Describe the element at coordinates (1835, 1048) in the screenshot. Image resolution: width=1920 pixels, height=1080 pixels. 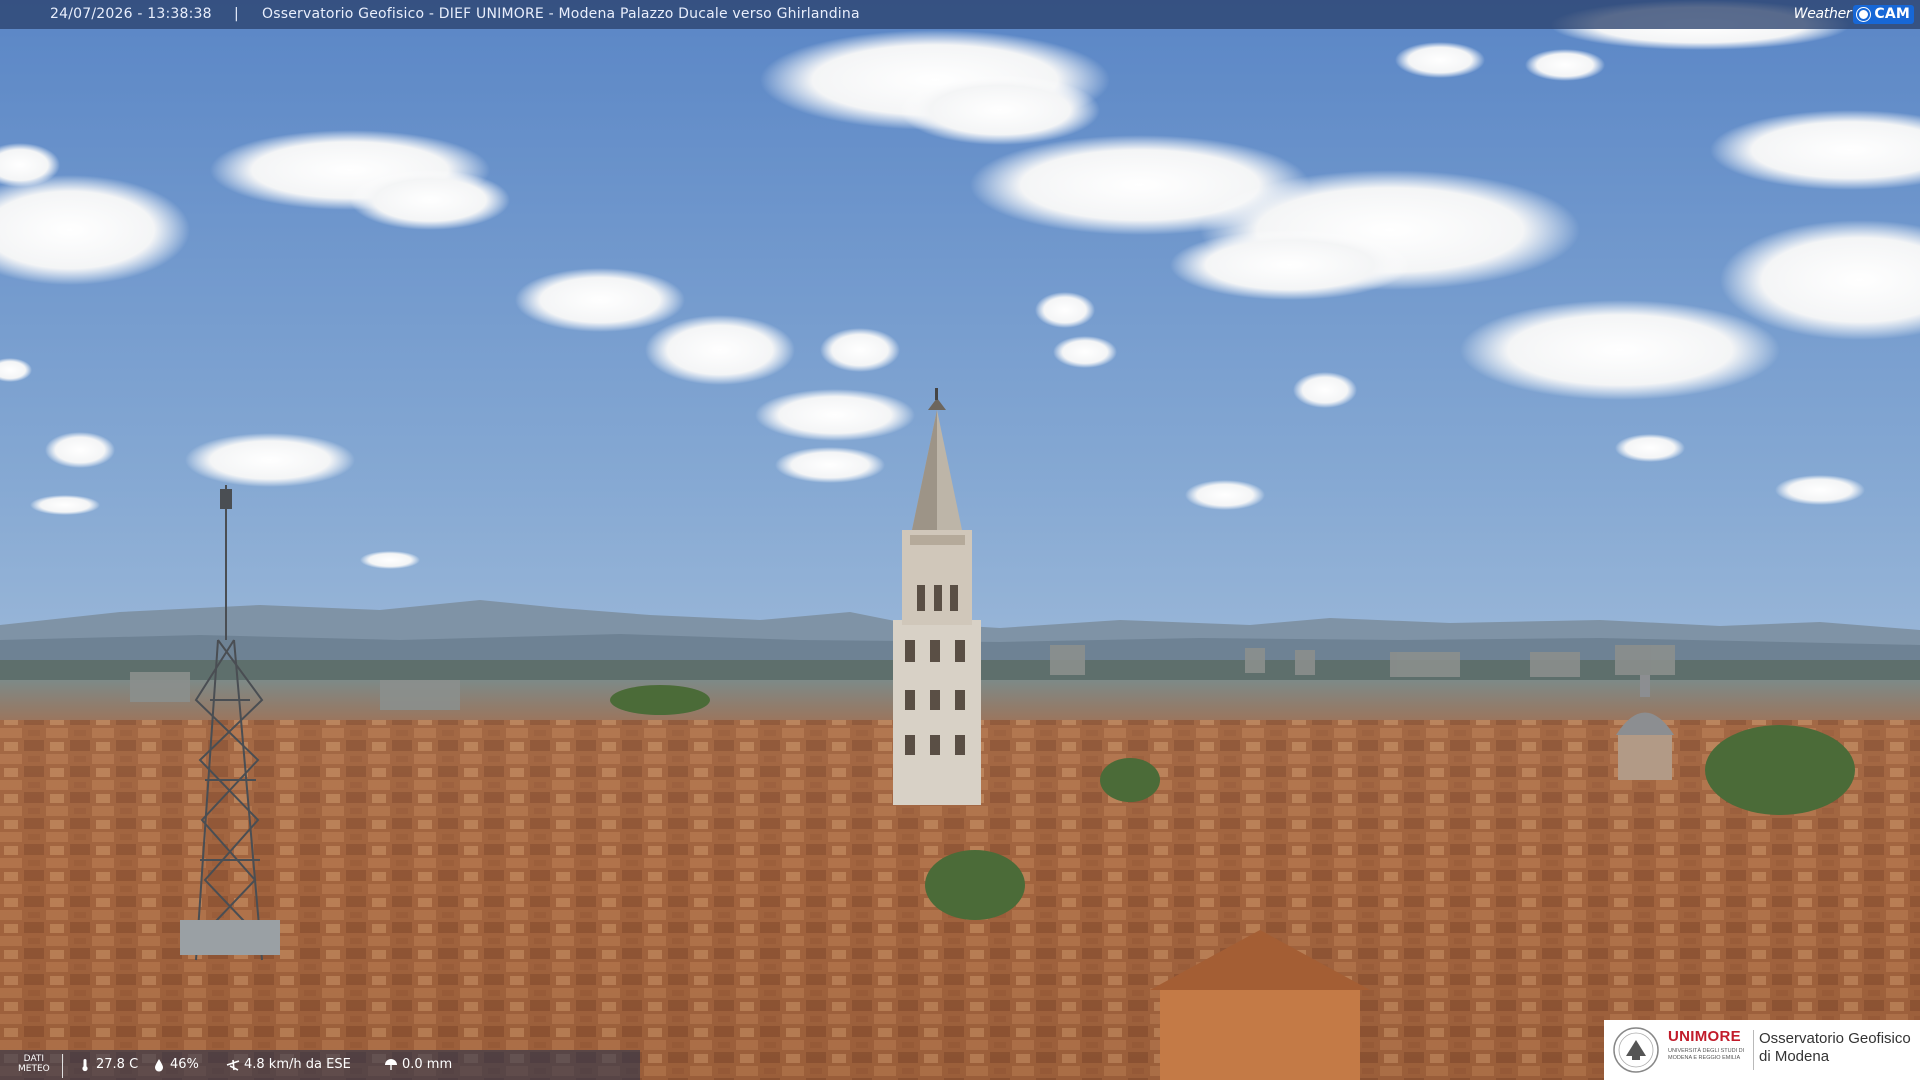
I see `observatory-name: Osservatorio Geofisico di Modena` at that location.